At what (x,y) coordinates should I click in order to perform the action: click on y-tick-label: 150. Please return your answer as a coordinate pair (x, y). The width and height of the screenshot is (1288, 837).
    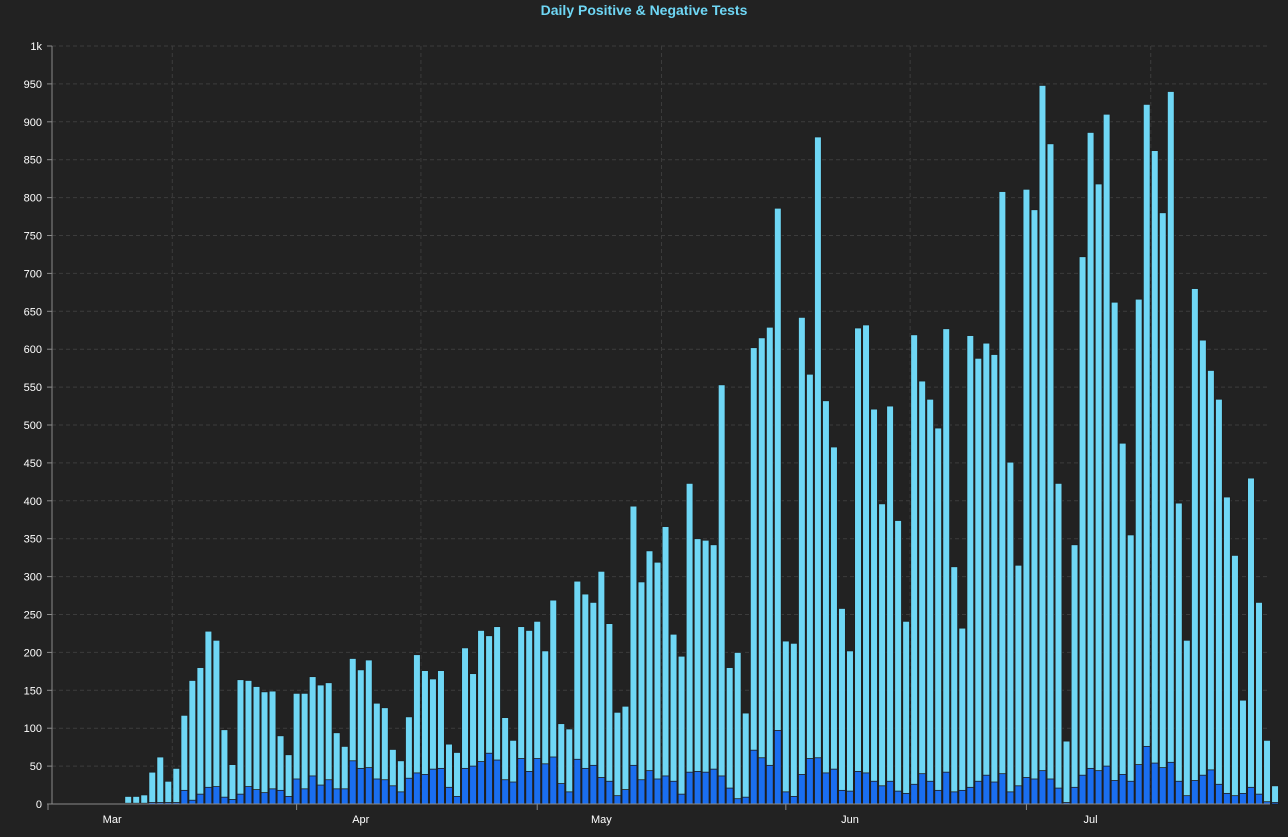
    Looking at the image, I should click on (33, 691).